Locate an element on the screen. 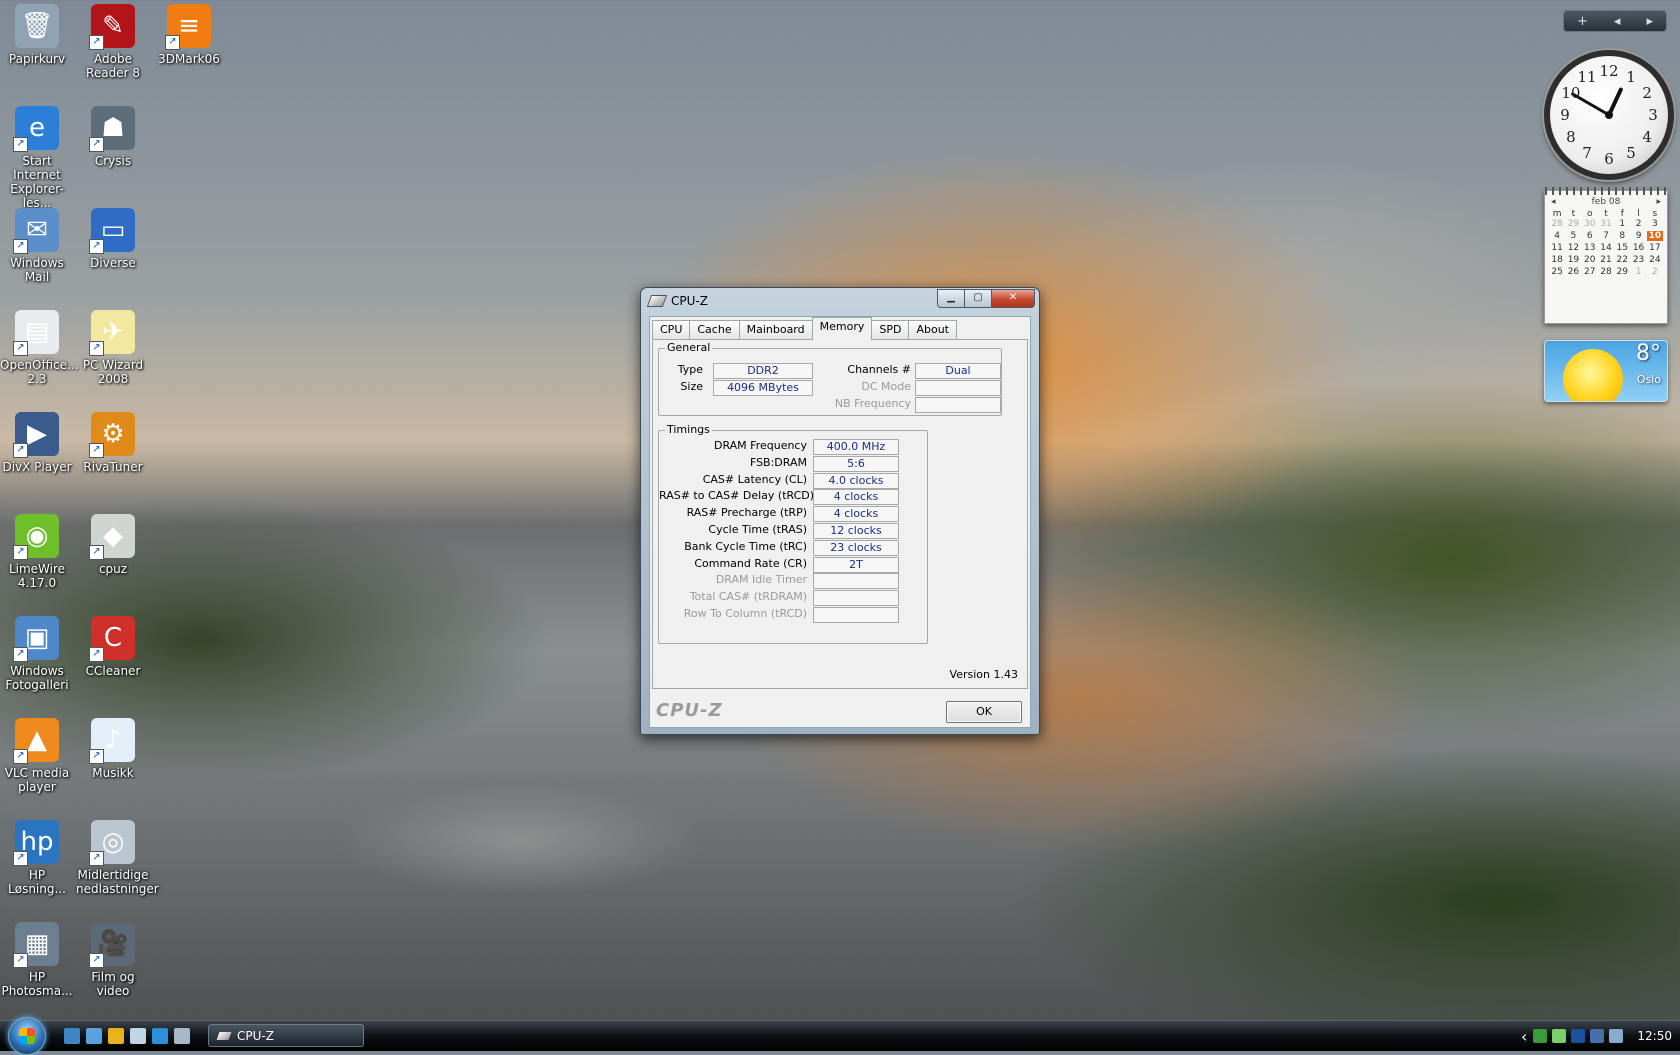  desktop-icon: ≡ ↗ 3DMark06 is located at coordinates (189, 35).